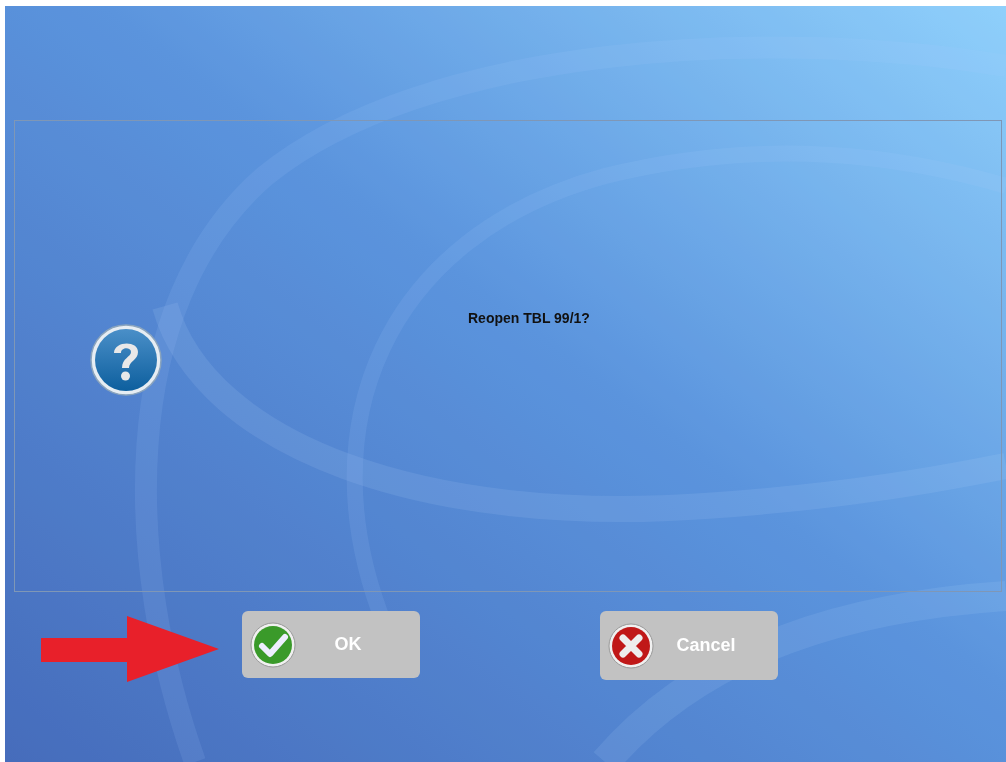 Image resolution: width=1006 pixels, height=762 pixels. Describe the element at coordinates (130, 649) in the screenshot. I see `arrow-icon` at that location.